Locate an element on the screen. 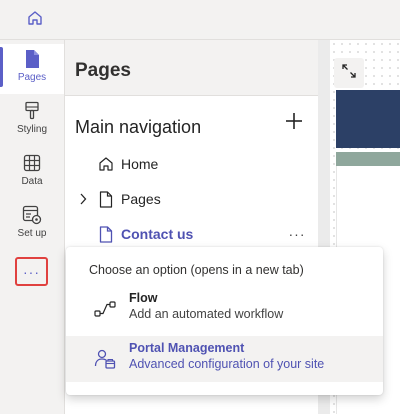 This screenshot has height=414, width=400. home-button is located at coordinates (35, 20).